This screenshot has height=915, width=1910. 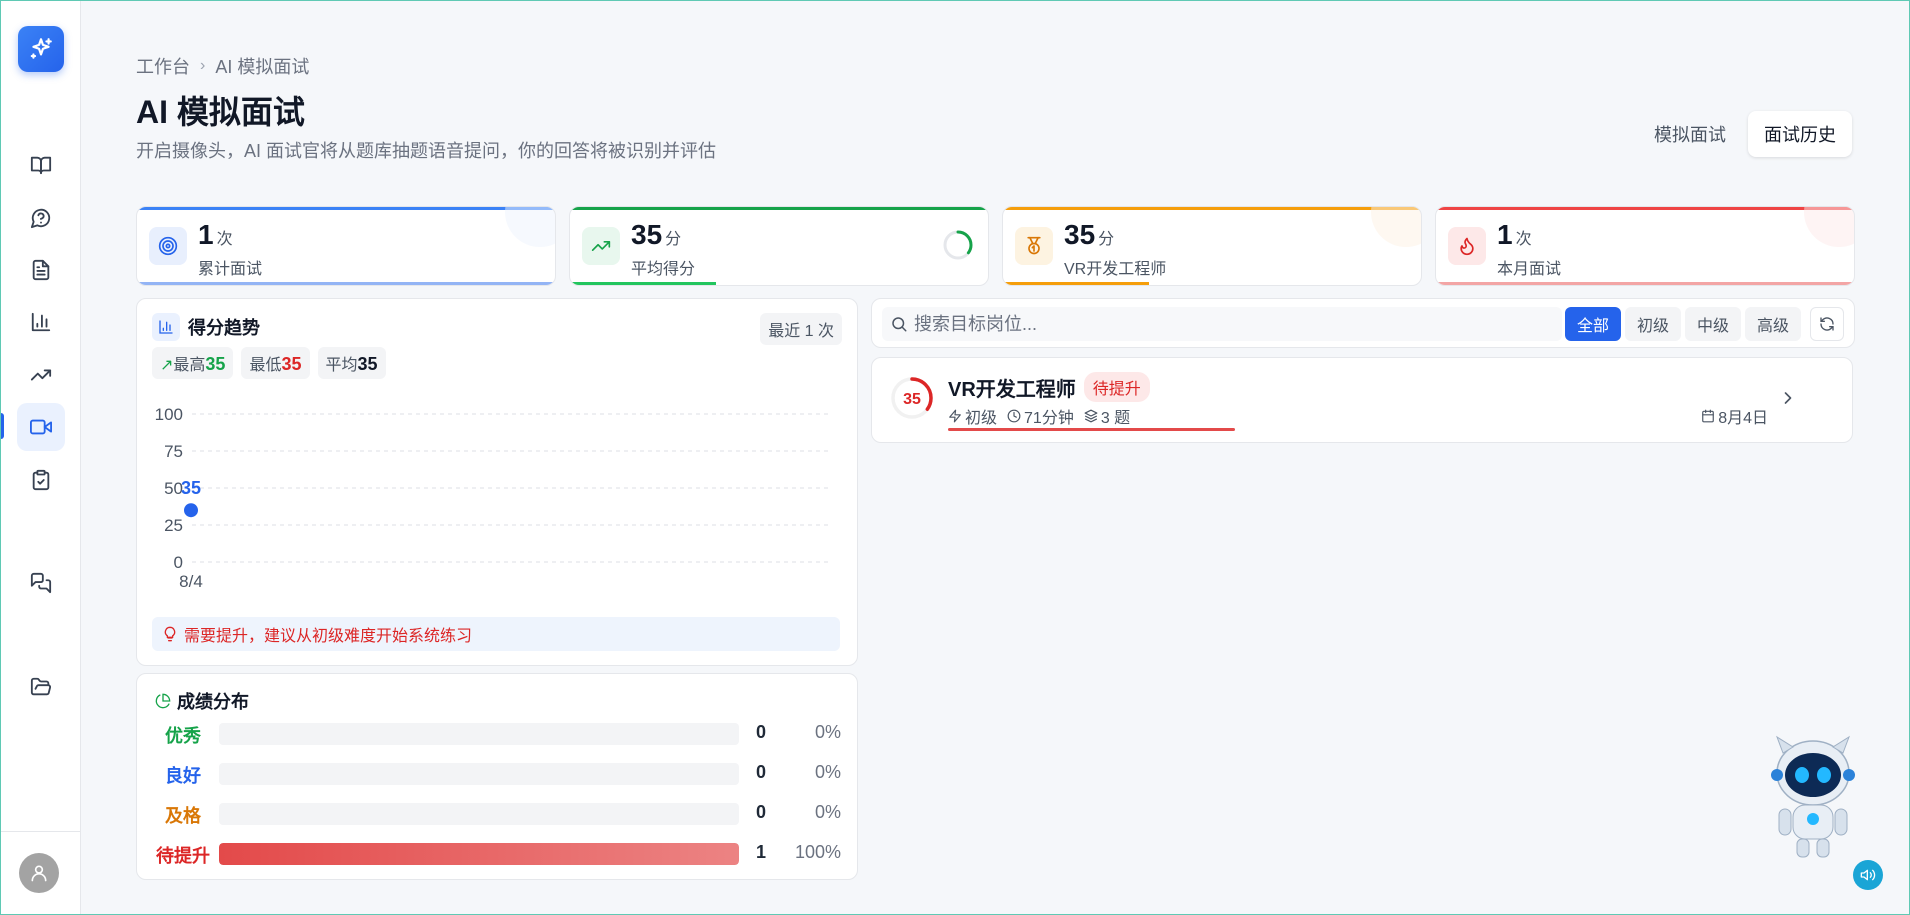 What do you see at coordinates (41, 49) in the screenshot?
I see `logo` at bounding box center [41, 49].